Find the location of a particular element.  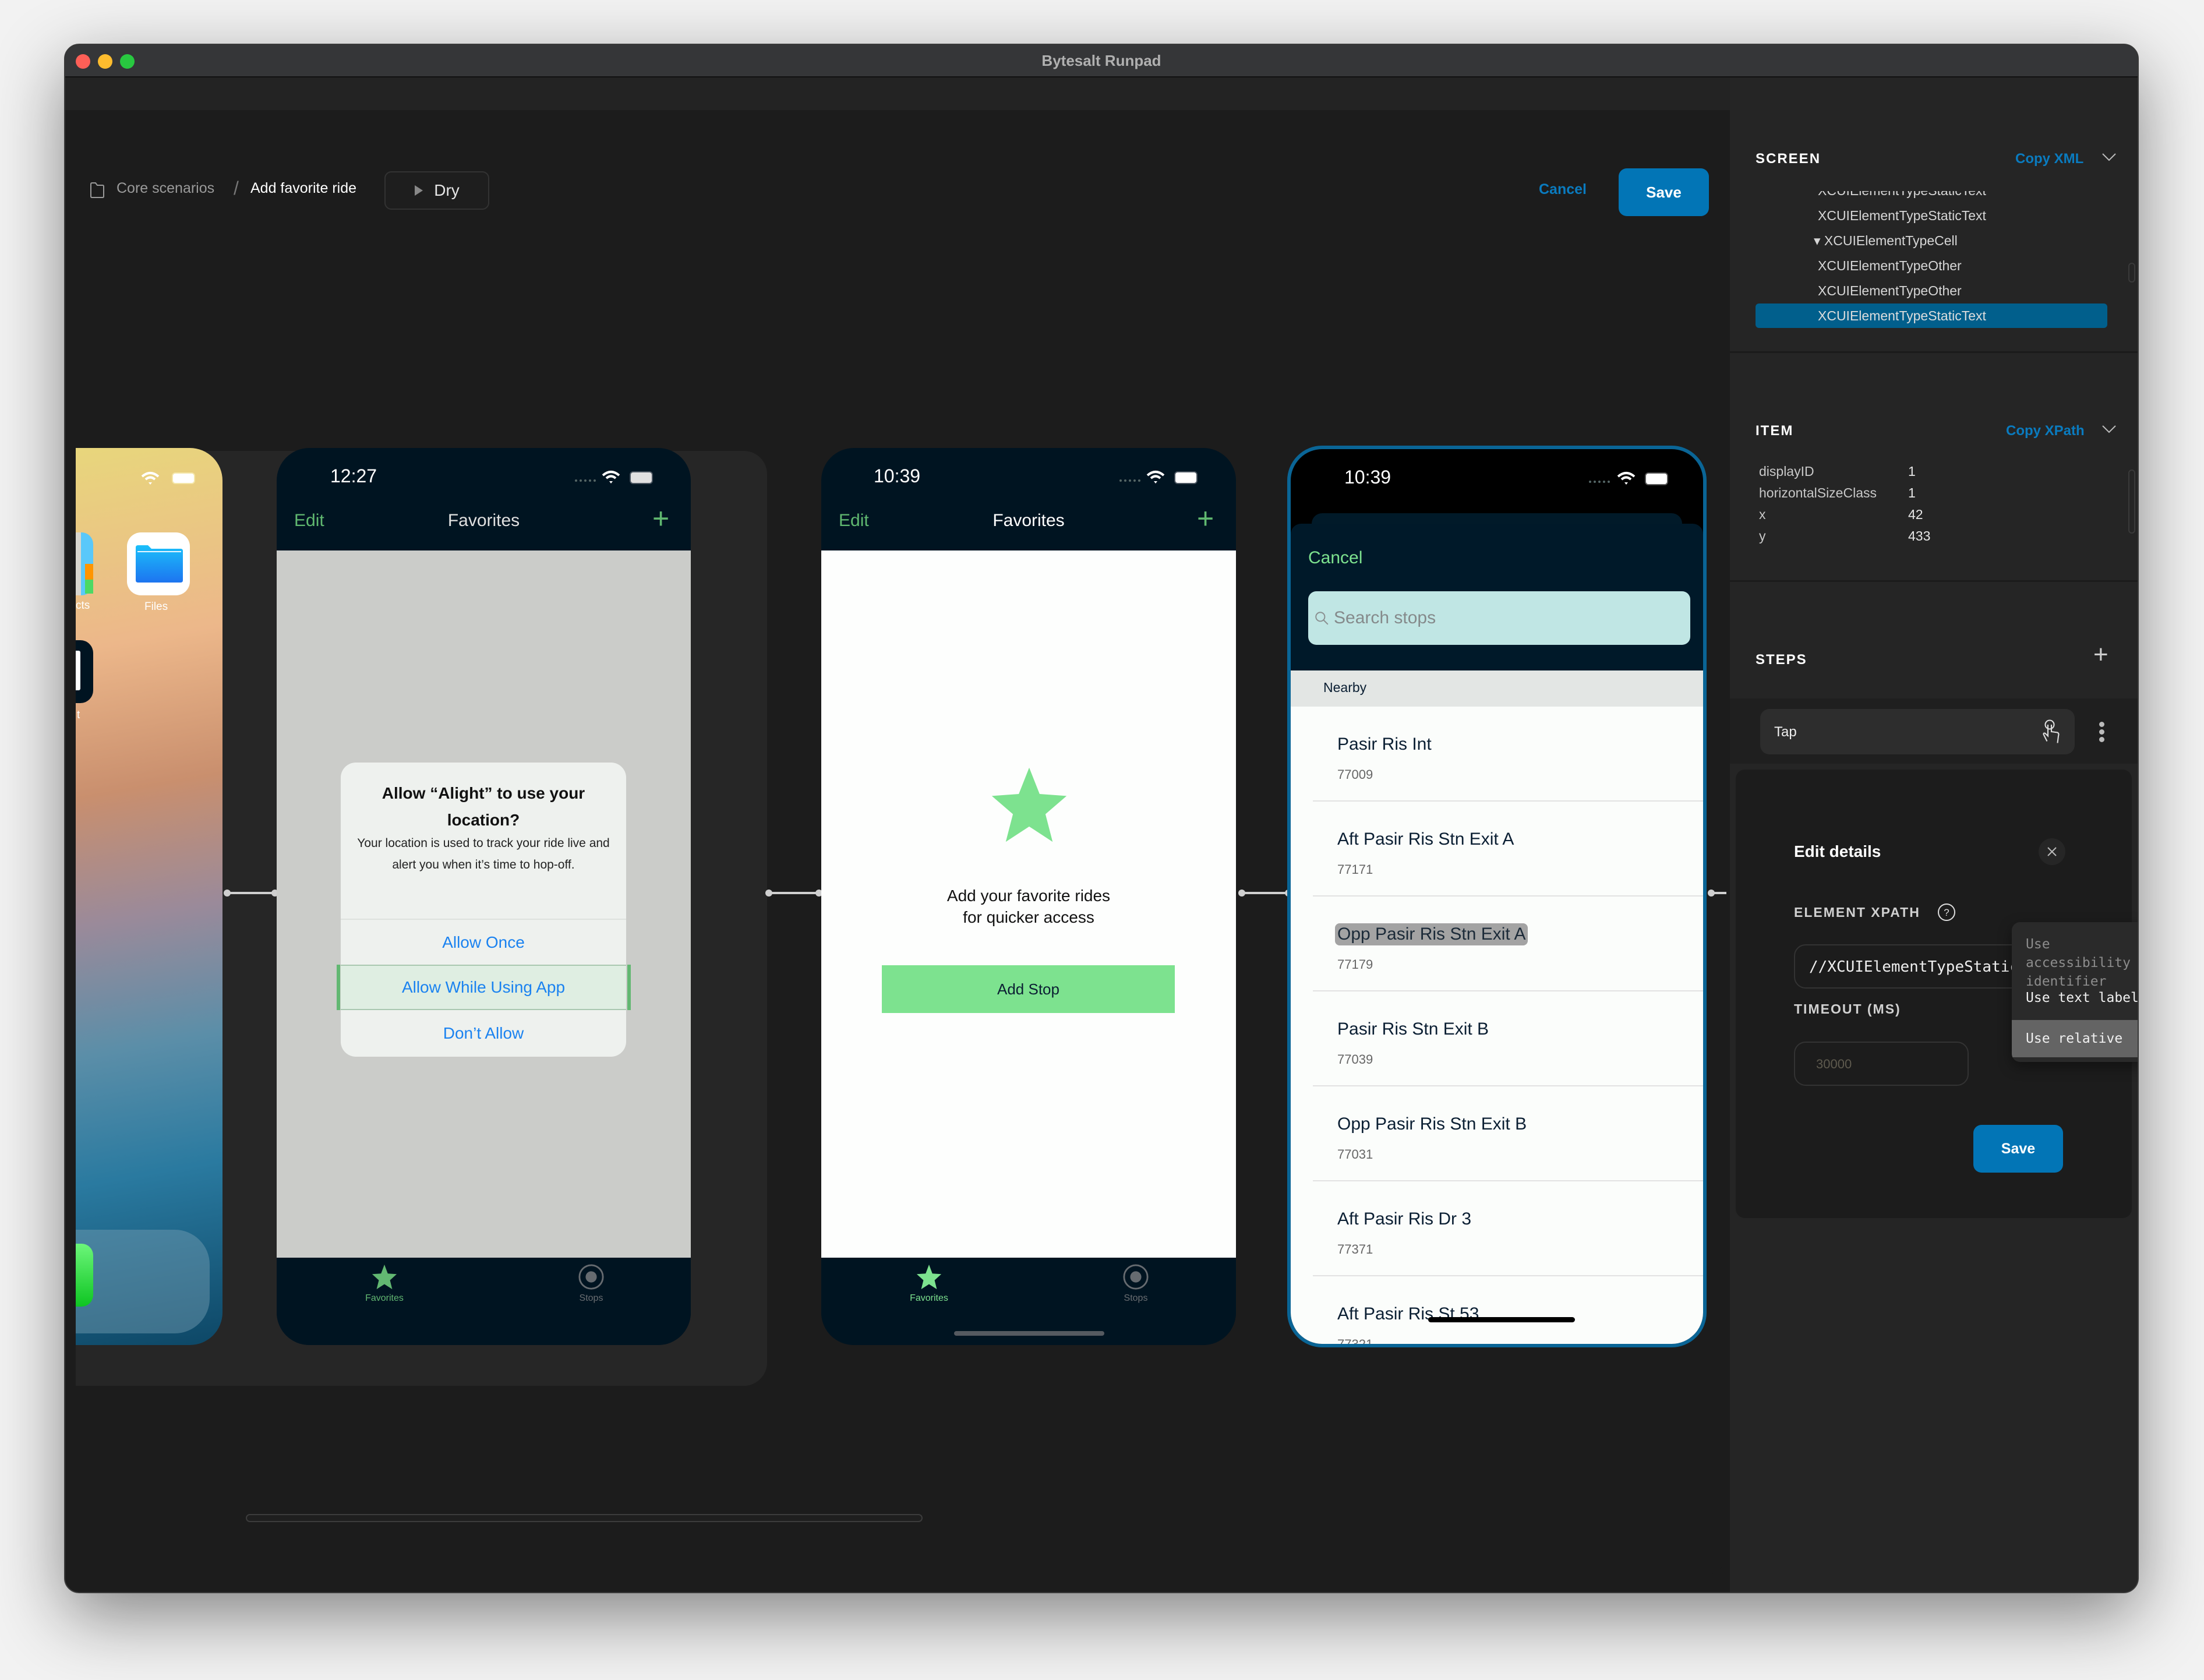

save-button: Save is located at coordinates (1664, 192).